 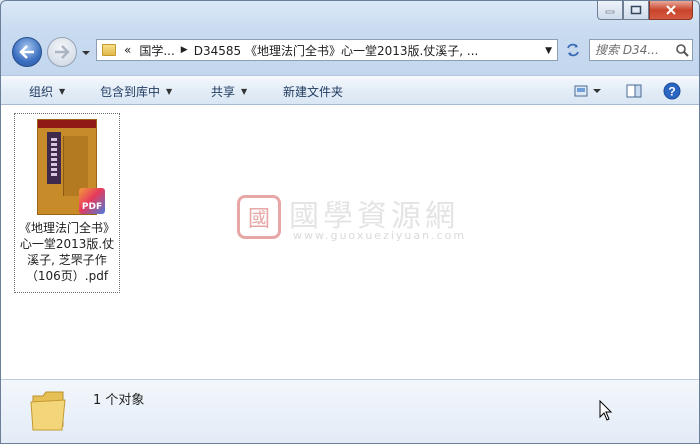 I want to click on breadcrumb-overflow: «, so click(x=127, y=50).